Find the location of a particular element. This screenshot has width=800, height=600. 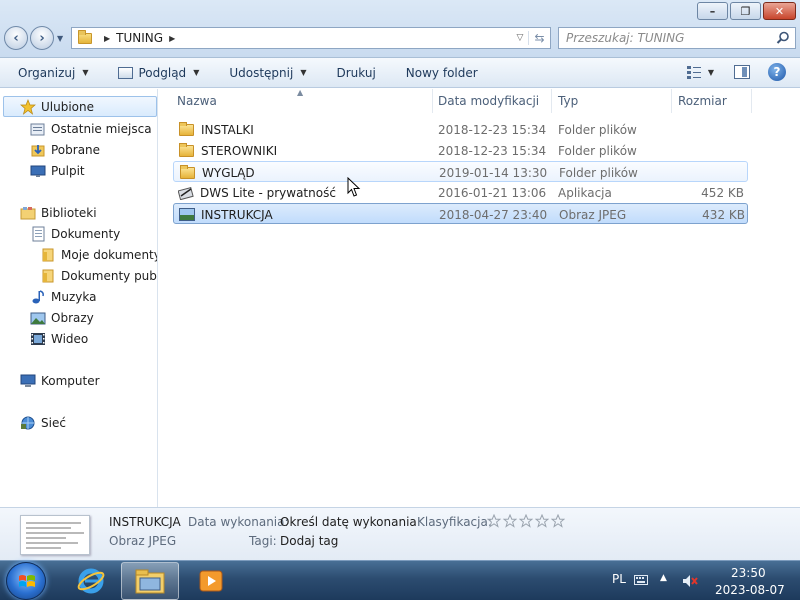

view-options-icon is located at coordinates (694, 72).